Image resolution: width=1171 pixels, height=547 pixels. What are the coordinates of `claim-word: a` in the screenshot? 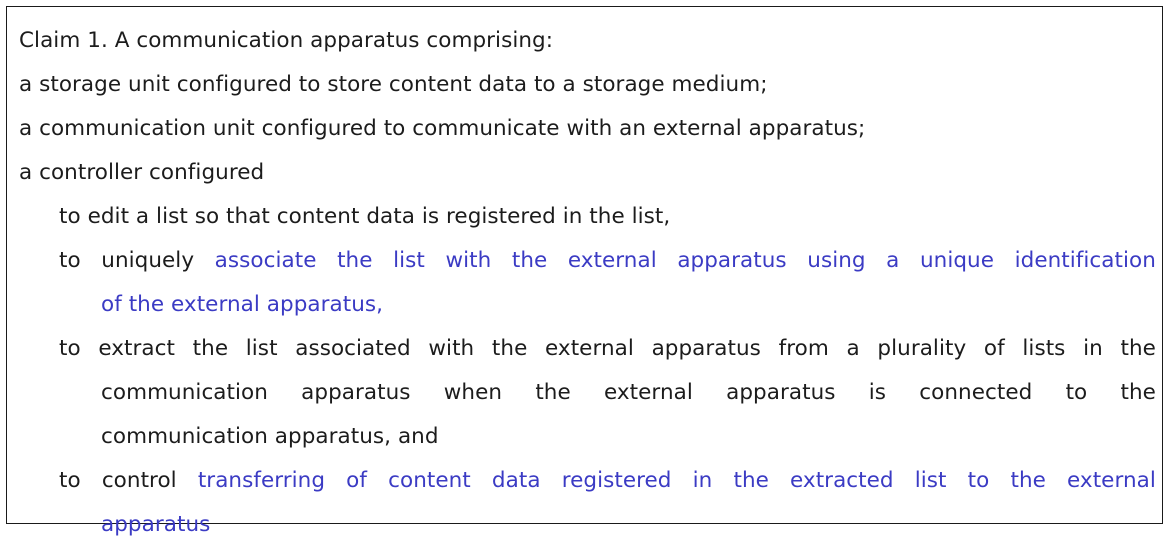 It's located at (853, 348).